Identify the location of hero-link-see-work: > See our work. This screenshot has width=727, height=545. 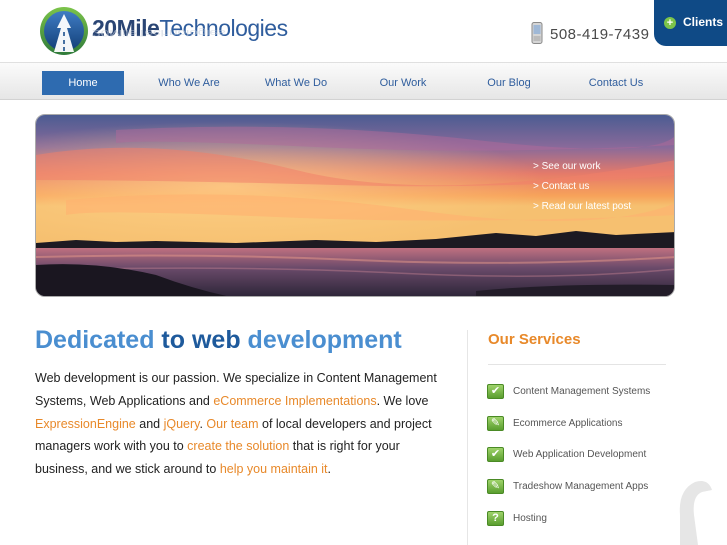
(567, 166).